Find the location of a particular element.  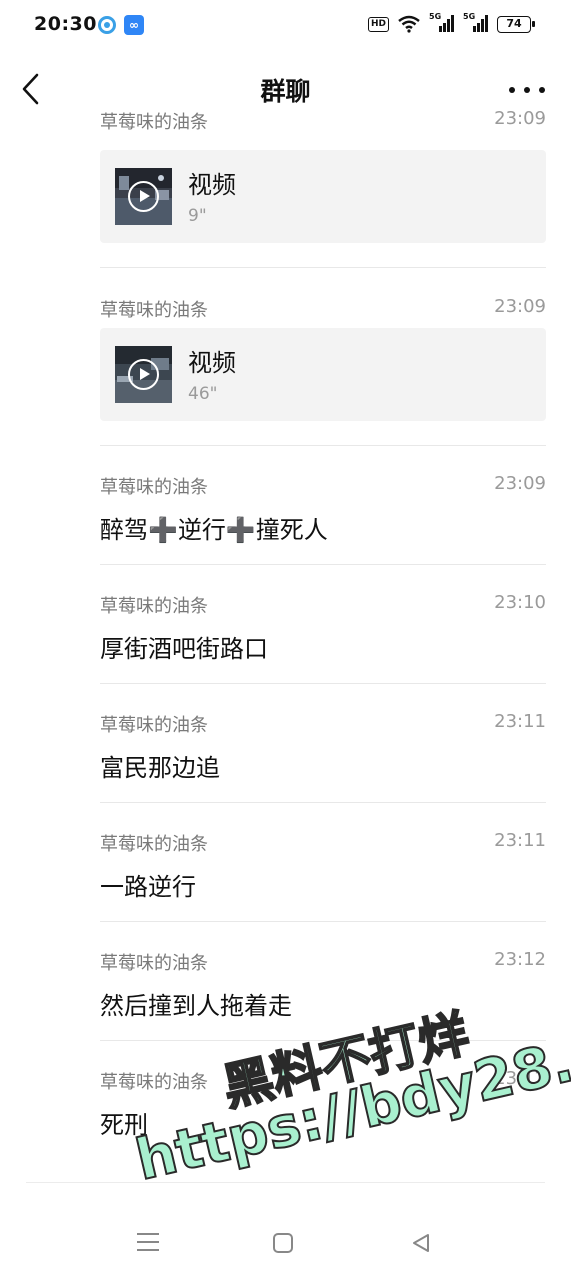

hd-badge: HD is located at coordinates (378, 24).